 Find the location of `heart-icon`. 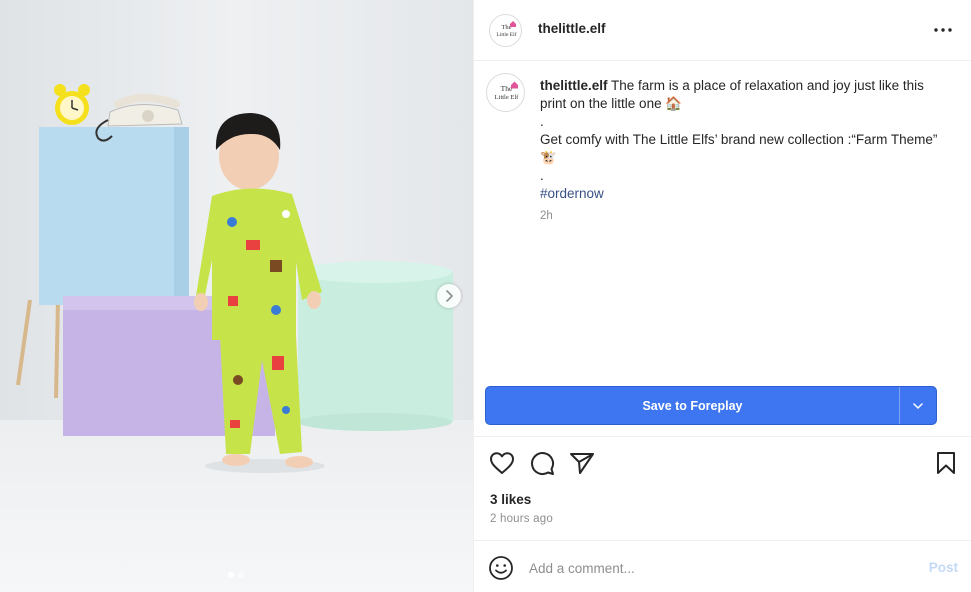

heart-icon is located at coordinates (502, 463).